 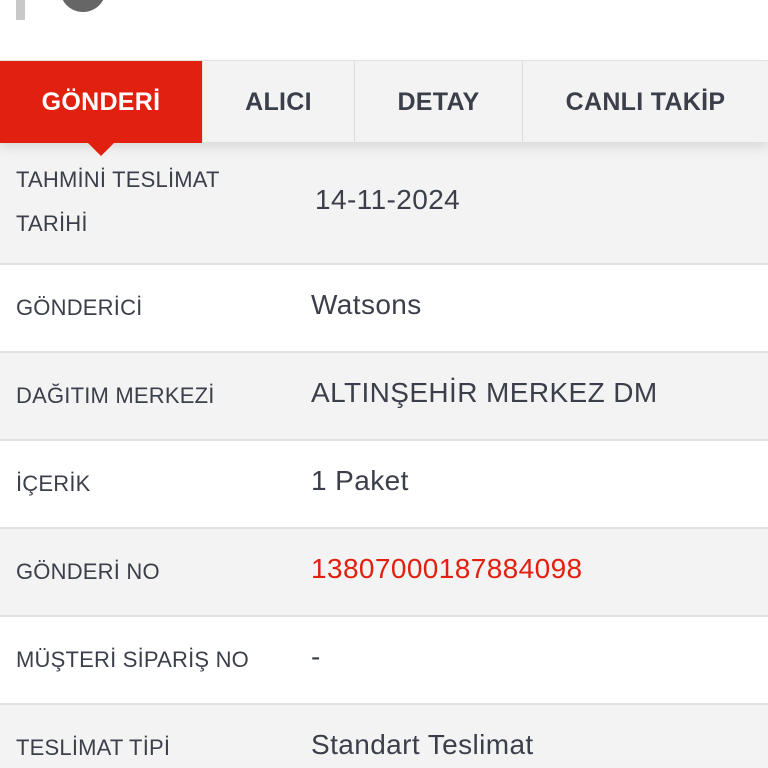 I want to click on detail-row-sender: GÖNDERİCİ Watsons, so click(x=384, y=309).